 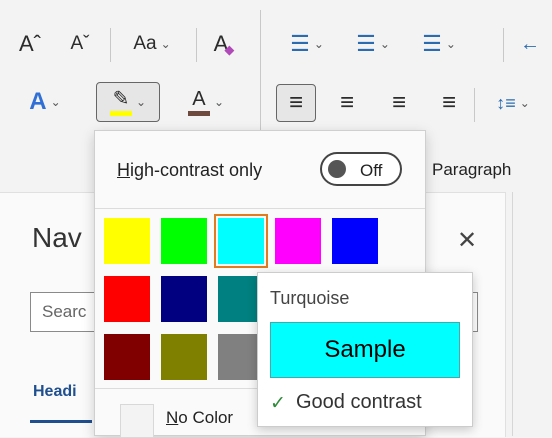 I want to click on swatch-blue, so click(x=355, y=241).